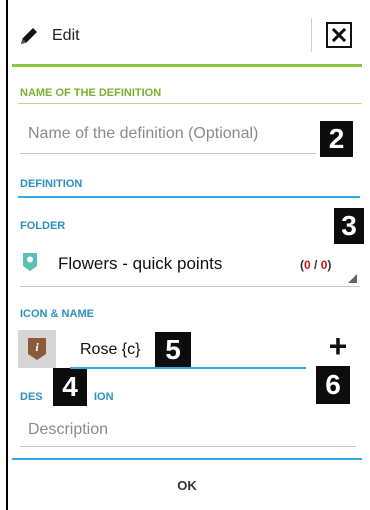  I want to click on count-close: ), so click(329, 265).